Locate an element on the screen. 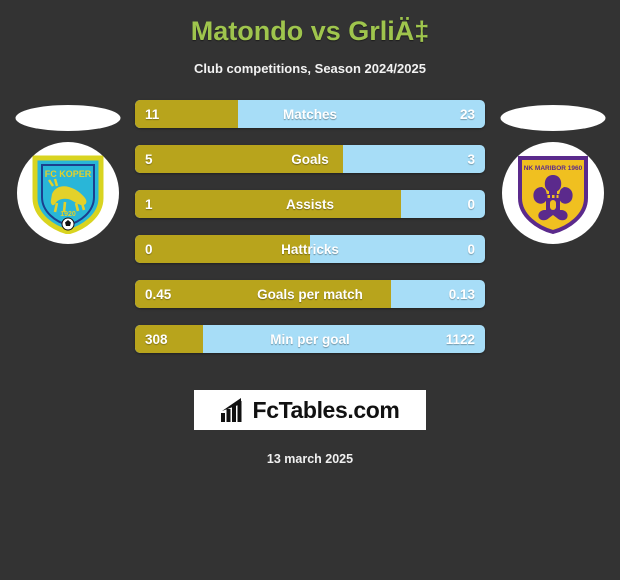 The image size is (620, 580). stat-label: Goals is located at coordinates (310, 159).